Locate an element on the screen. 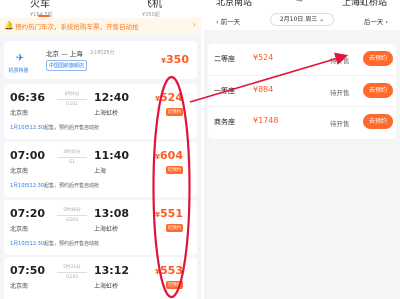 This screenshot has width=400, height=299. departure-time: 07:20 is located at coordinates (28, 213).